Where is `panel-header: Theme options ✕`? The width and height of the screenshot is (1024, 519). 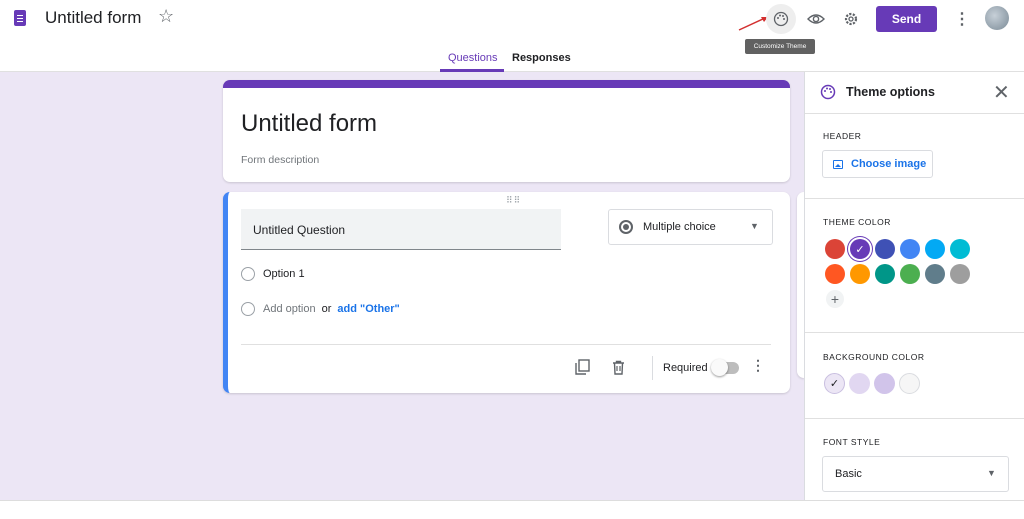
panel-header: Theme options ✕ is located at coordinates (914, 93).